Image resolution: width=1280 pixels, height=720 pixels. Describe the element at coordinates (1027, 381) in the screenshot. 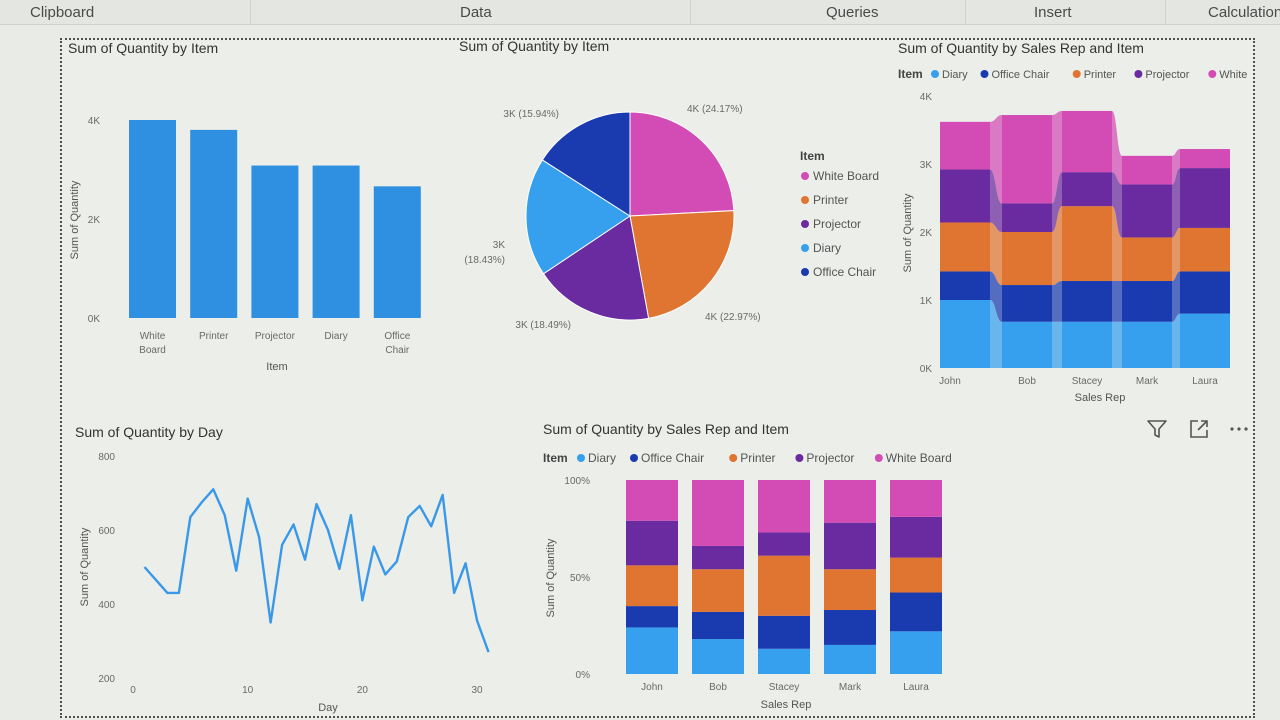

I see `x-tick-label: Bob` at that location.